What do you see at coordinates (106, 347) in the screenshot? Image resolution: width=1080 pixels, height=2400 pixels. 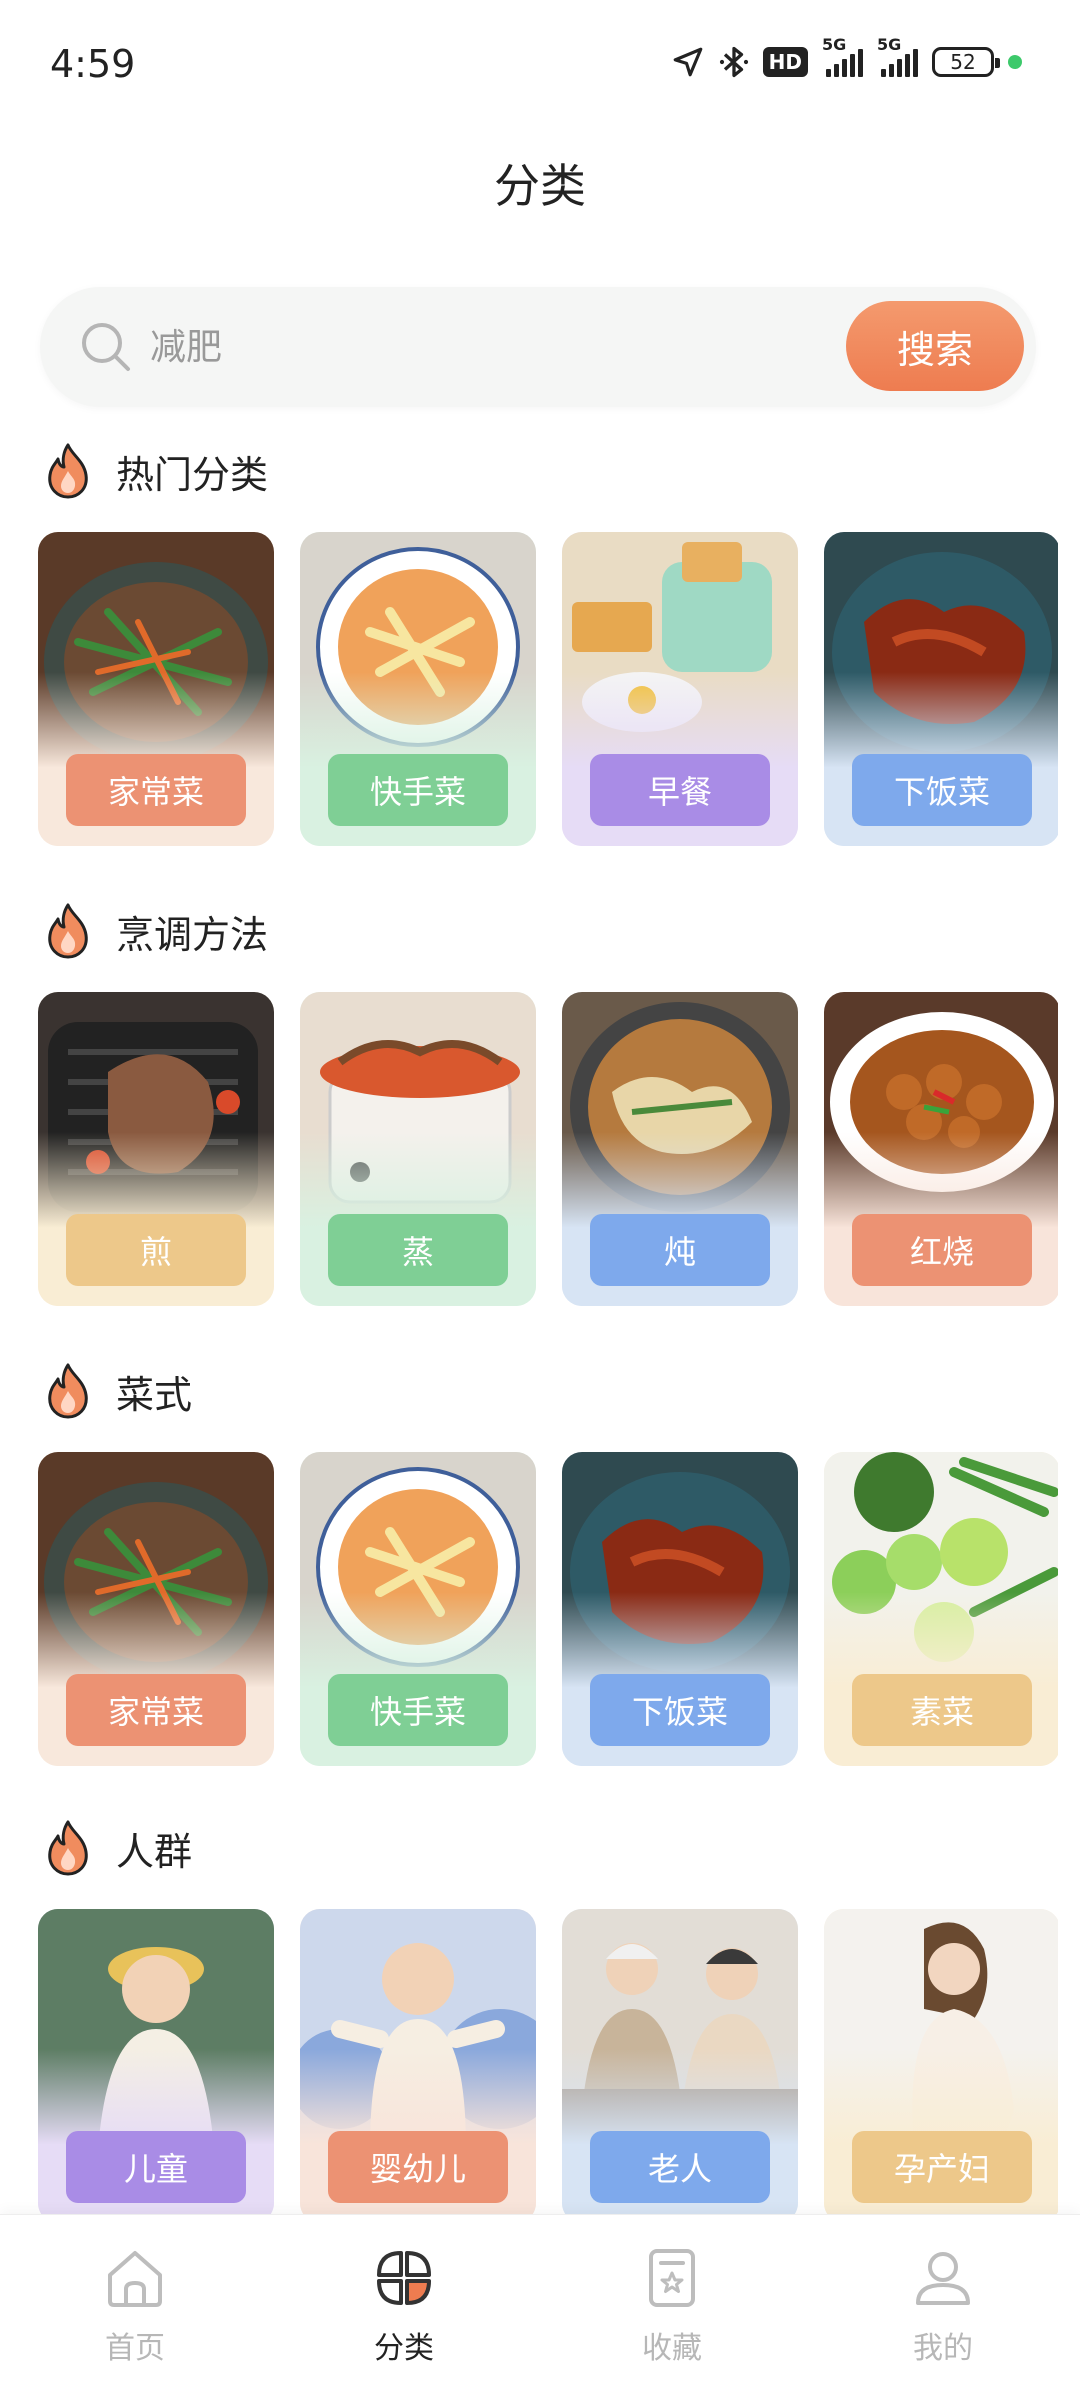 I see `search-icon` at bounding box center [106, 347].